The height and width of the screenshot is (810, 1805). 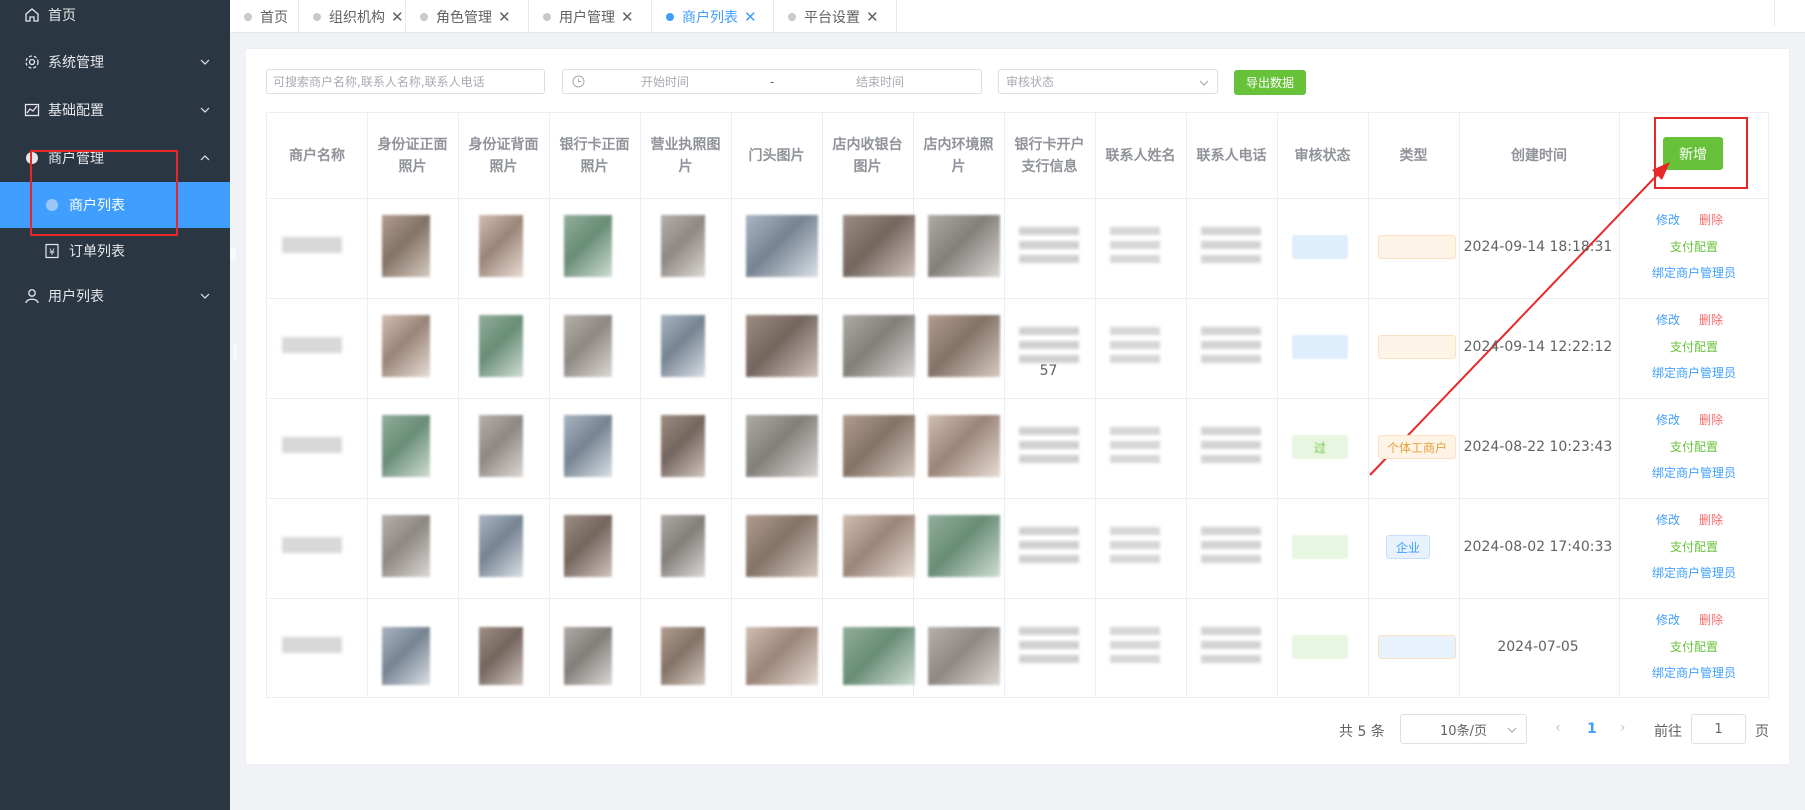 I want to click on created-time: 2024-08-22 10:23:43, so click(x=1538, y=447).